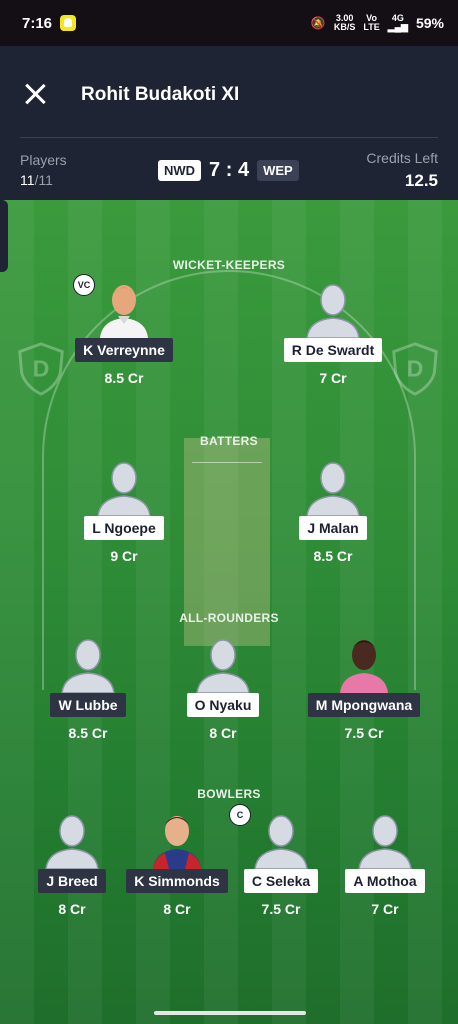 This screenshot has height=1024, width=458. I want to click on section-batters: BATTERS, so click(229, 441).